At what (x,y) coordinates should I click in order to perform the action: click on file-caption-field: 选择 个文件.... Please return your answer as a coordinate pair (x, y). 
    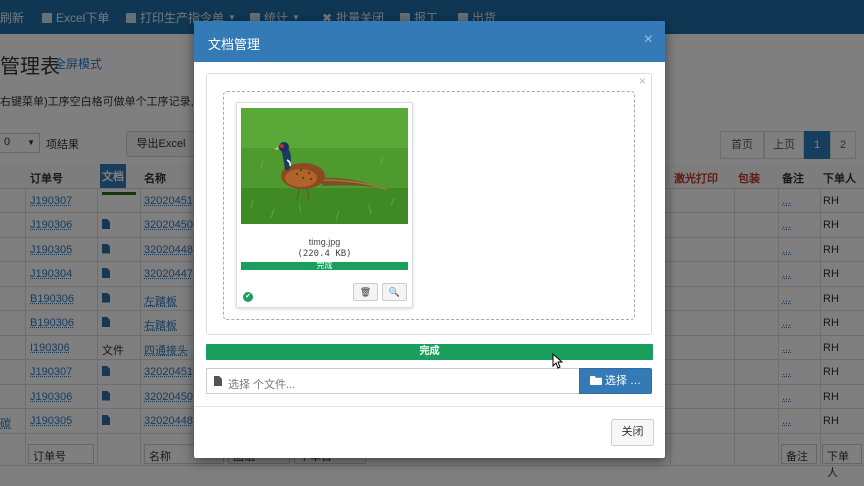
    Looking at the image, I should click on (392, 381).